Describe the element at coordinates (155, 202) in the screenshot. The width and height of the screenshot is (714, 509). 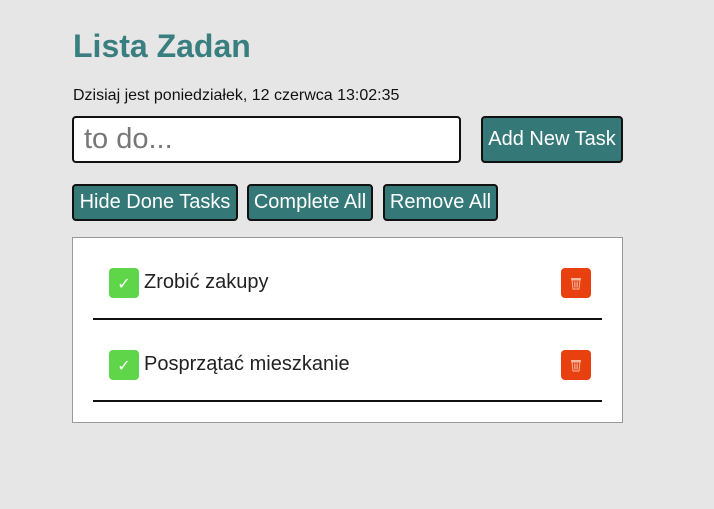
I see `hide-done-tasks-button: Hide Done Tasks` at that location.